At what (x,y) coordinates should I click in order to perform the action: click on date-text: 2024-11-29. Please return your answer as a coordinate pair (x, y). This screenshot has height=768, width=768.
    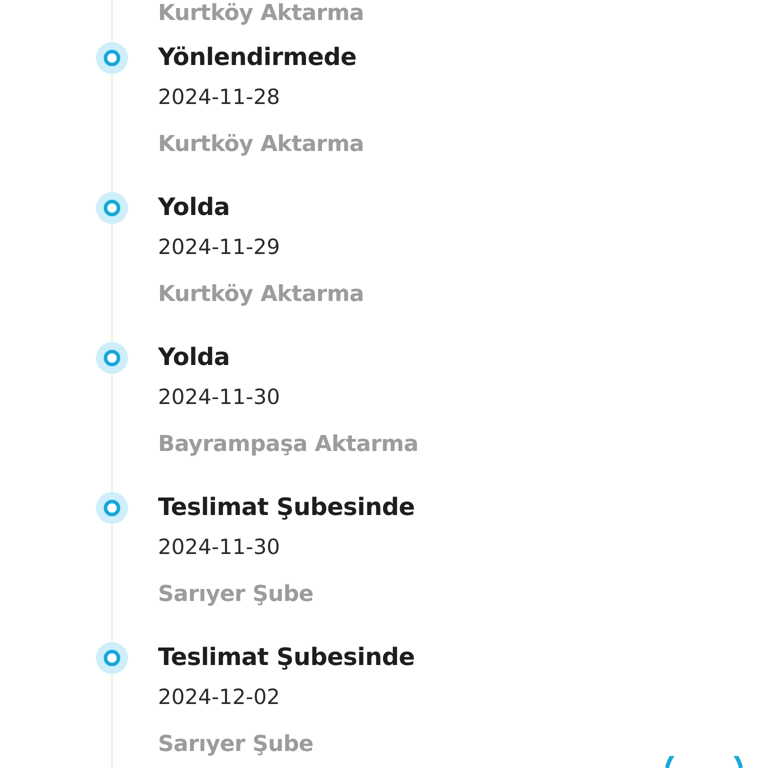
    Looking at the image, I should click on (220, 247).